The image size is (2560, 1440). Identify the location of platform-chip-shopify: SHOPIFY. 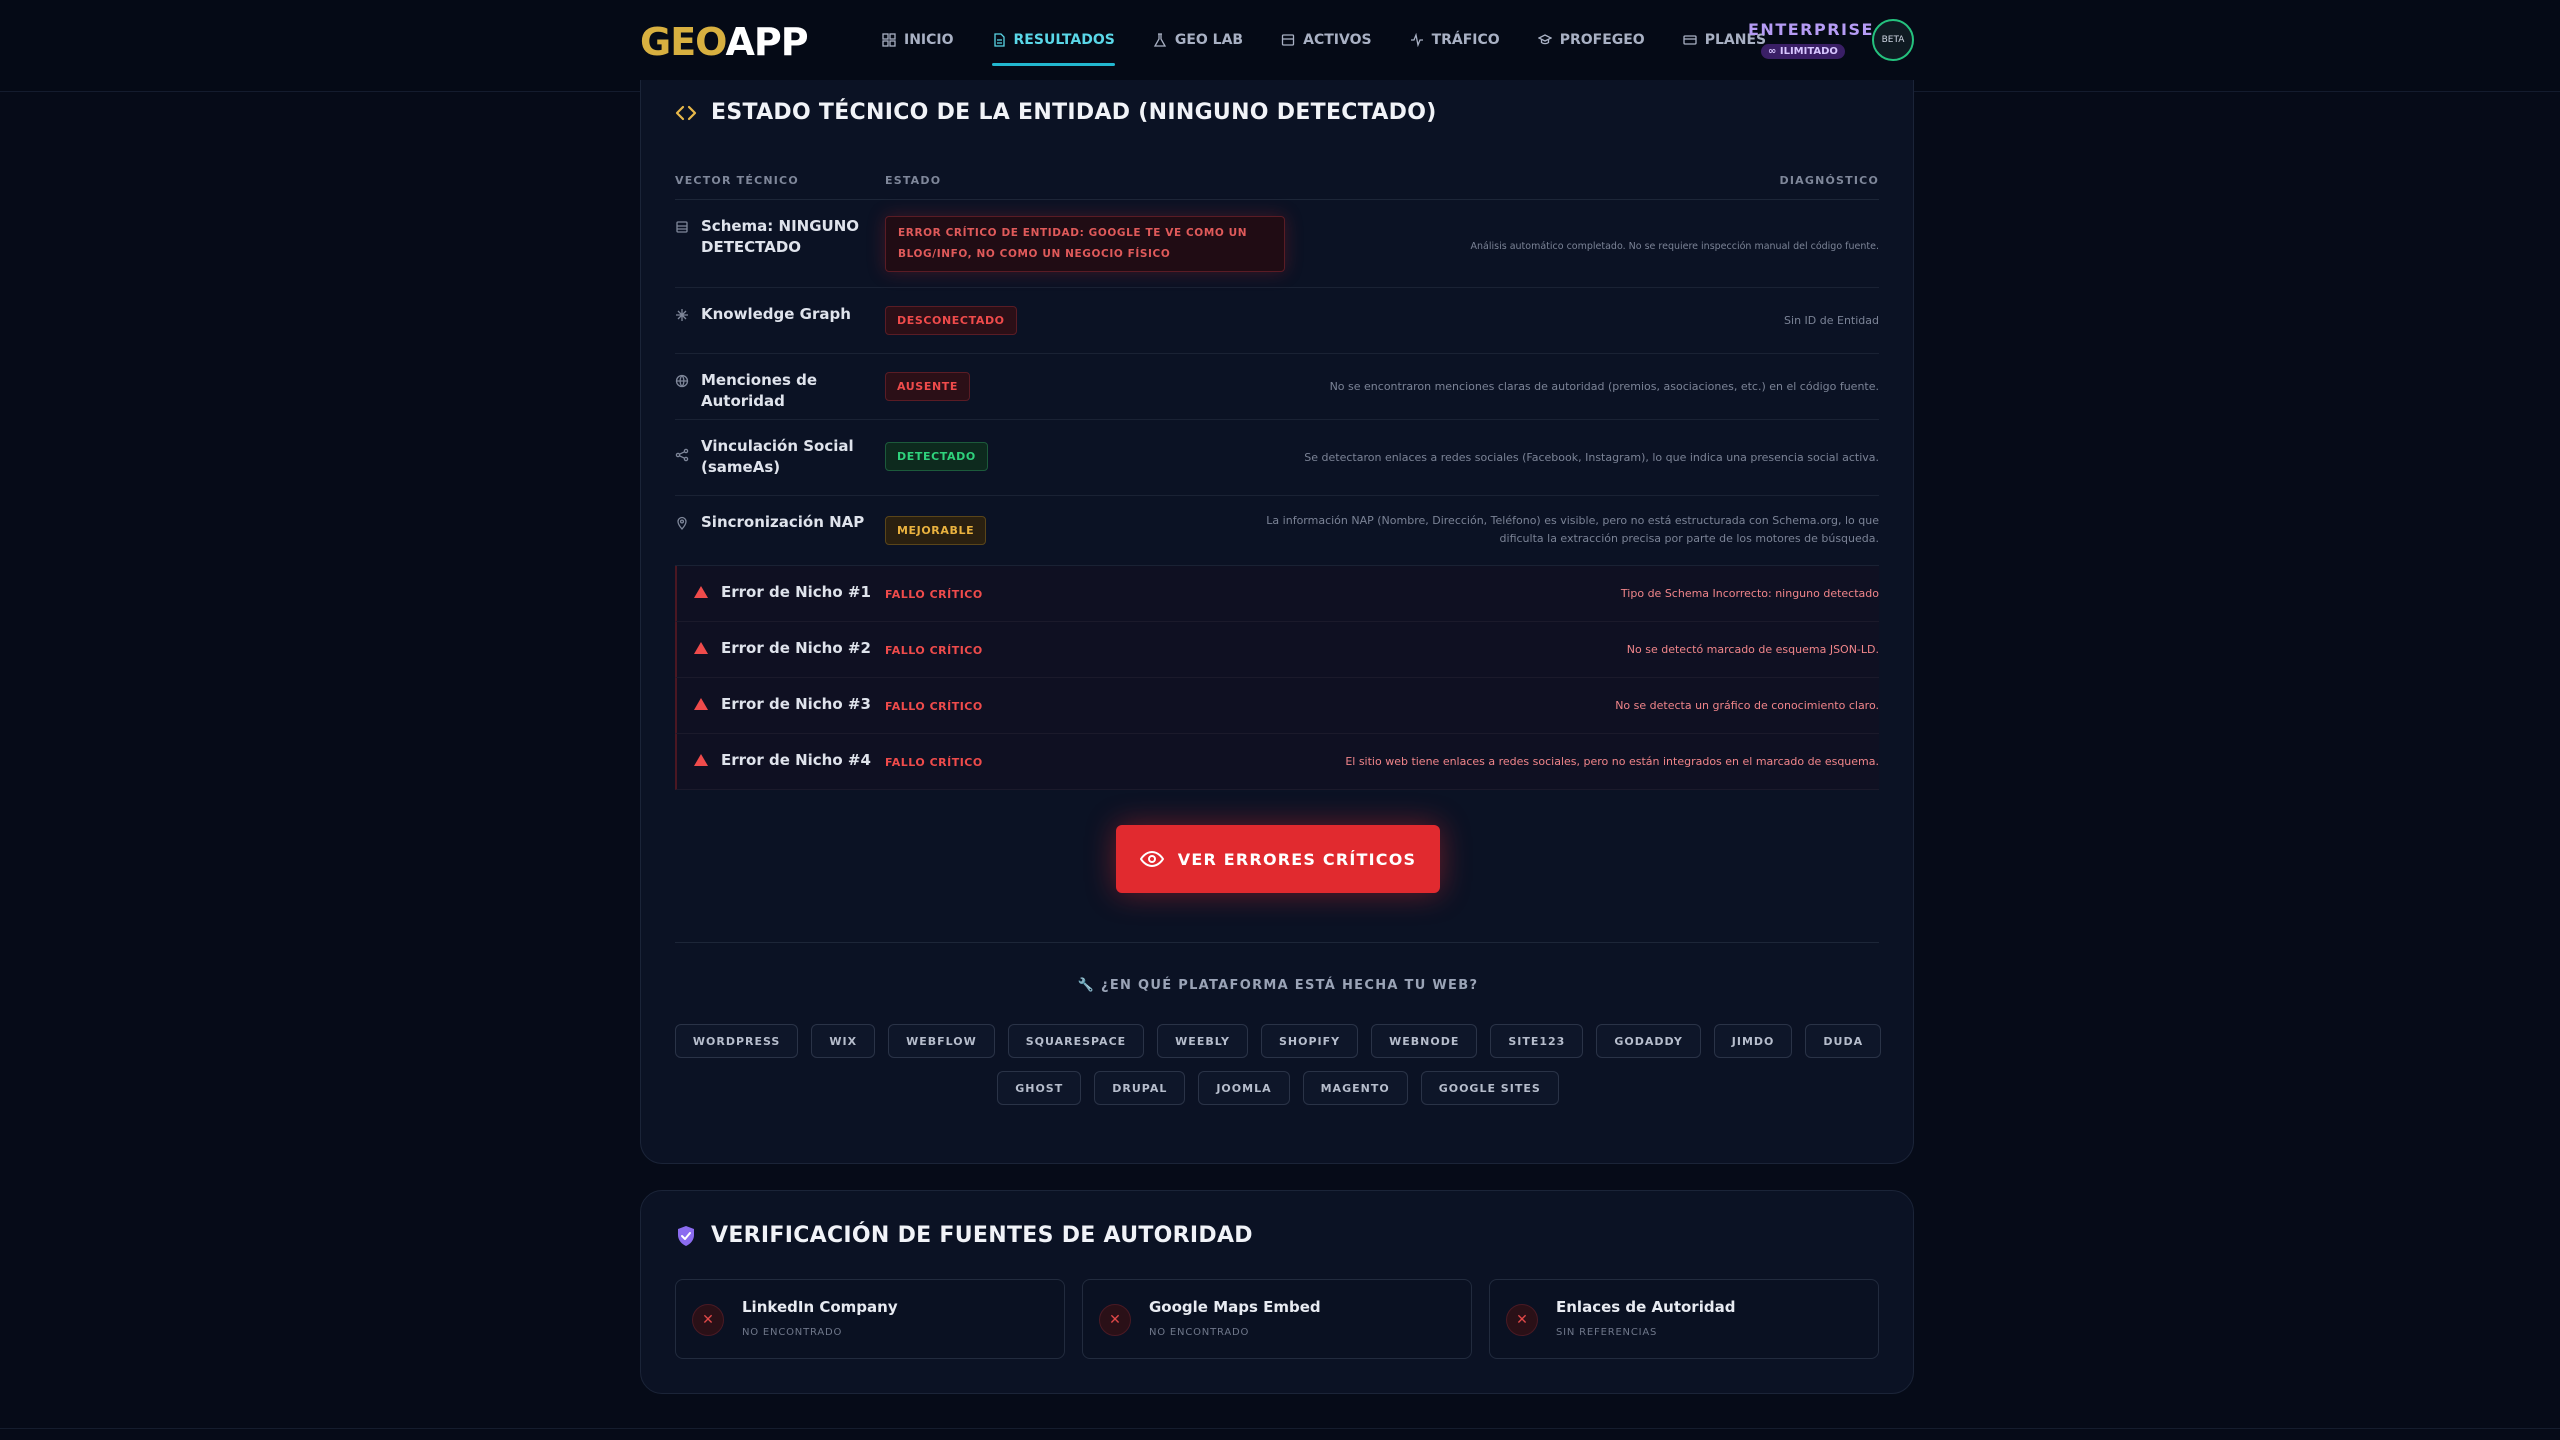
(1309, 1041).